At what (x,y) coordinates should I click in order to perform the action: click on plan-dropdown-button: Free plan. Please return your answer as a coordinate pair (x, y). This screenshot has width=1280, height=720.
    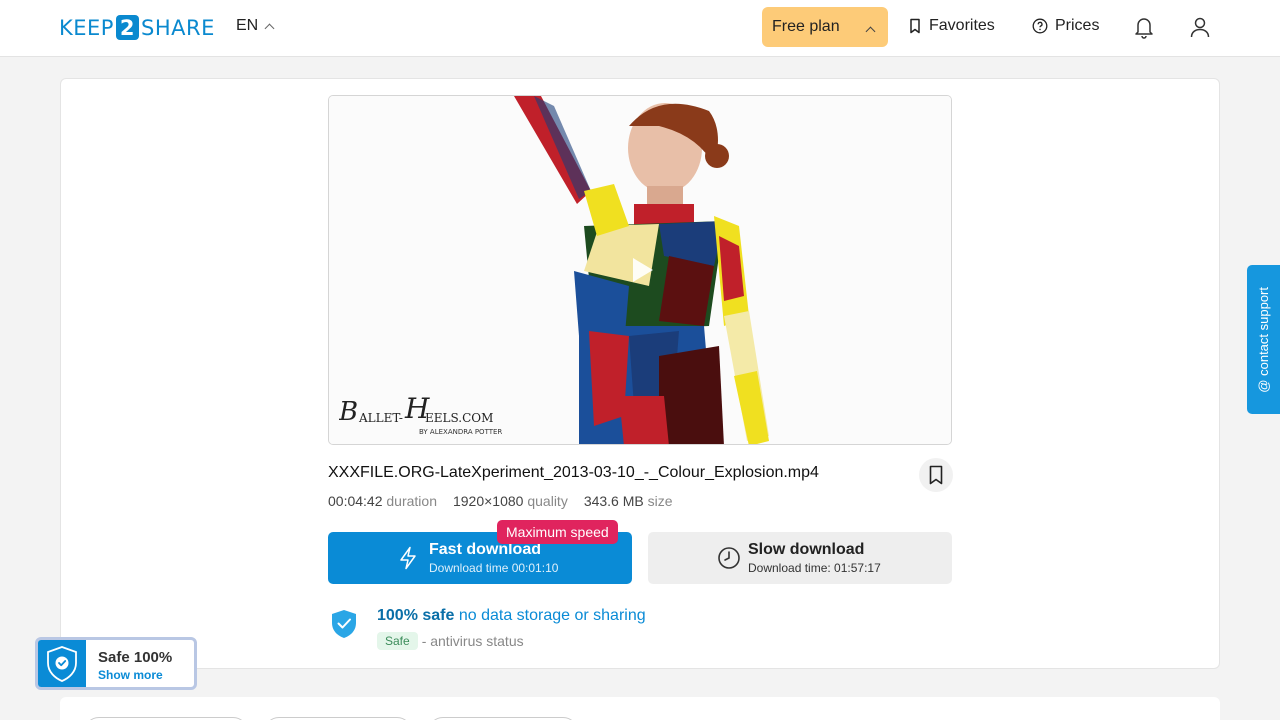
    Looking at the image, I should click on (825, 27).